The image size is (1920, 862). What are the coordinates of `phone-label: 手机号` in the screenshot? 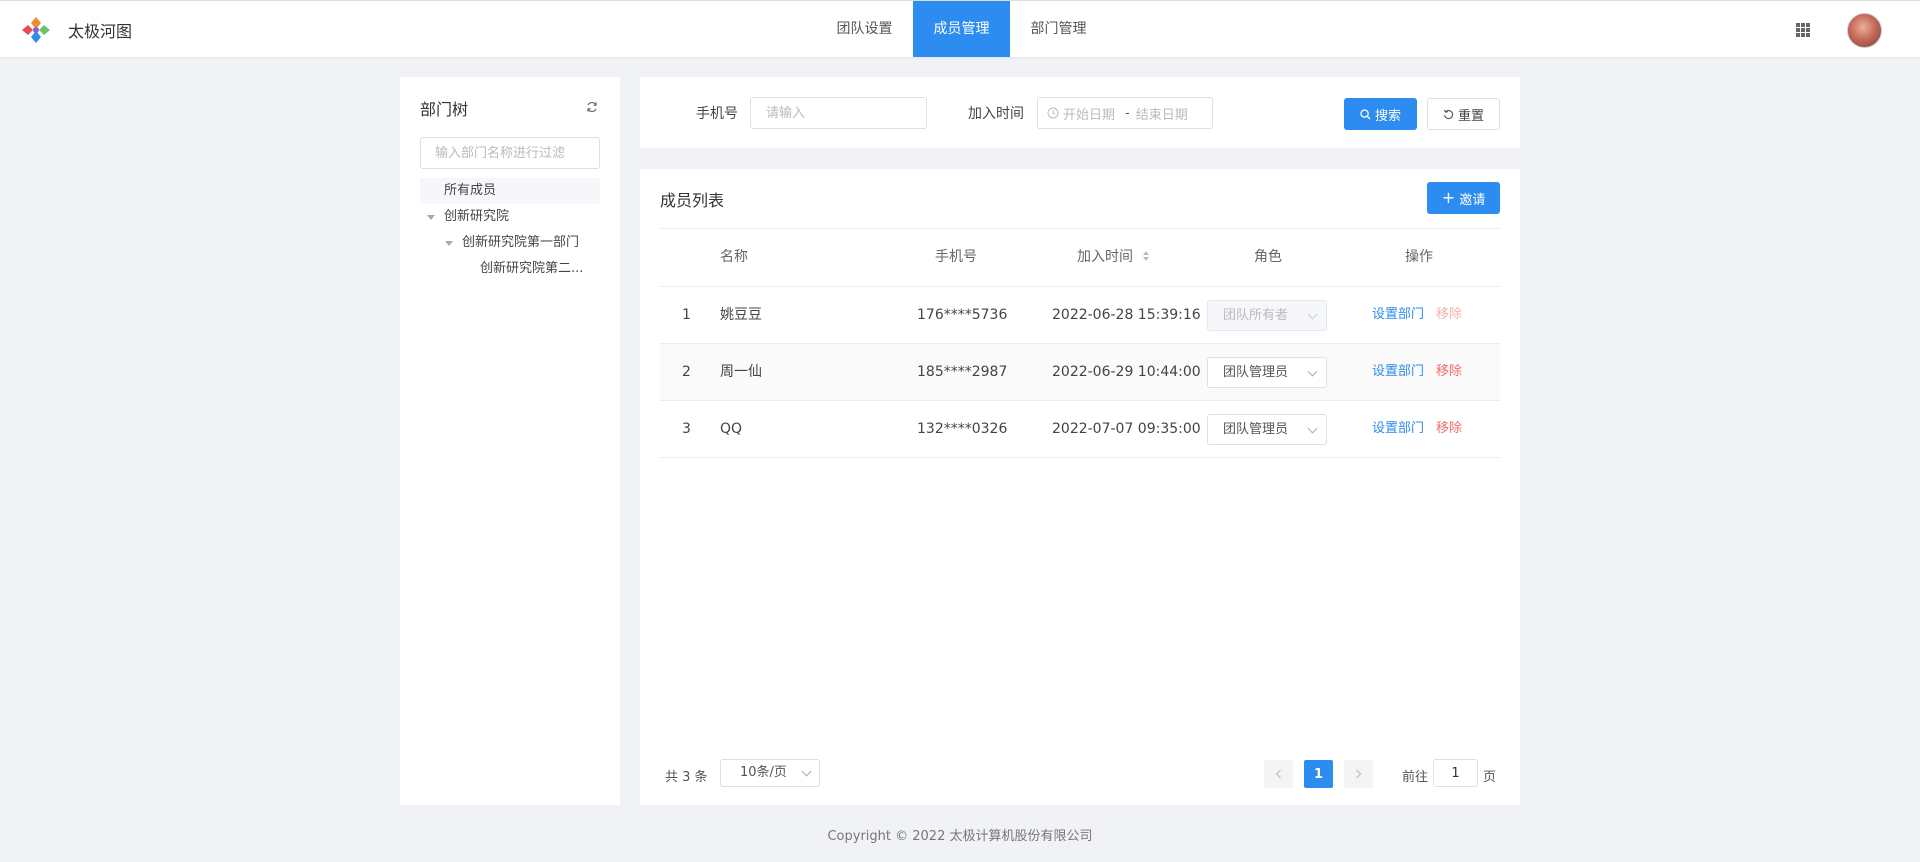 It's located at (717, 114).